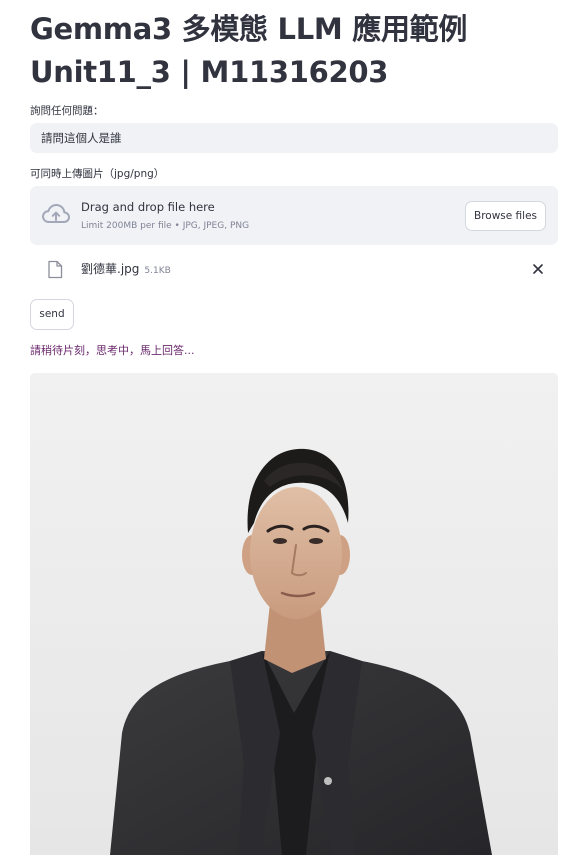 Image resolution: width=582 pixels, height=855 pixels. I want to click on uploaded-file-size: 5.1KB, so click(157, 271).